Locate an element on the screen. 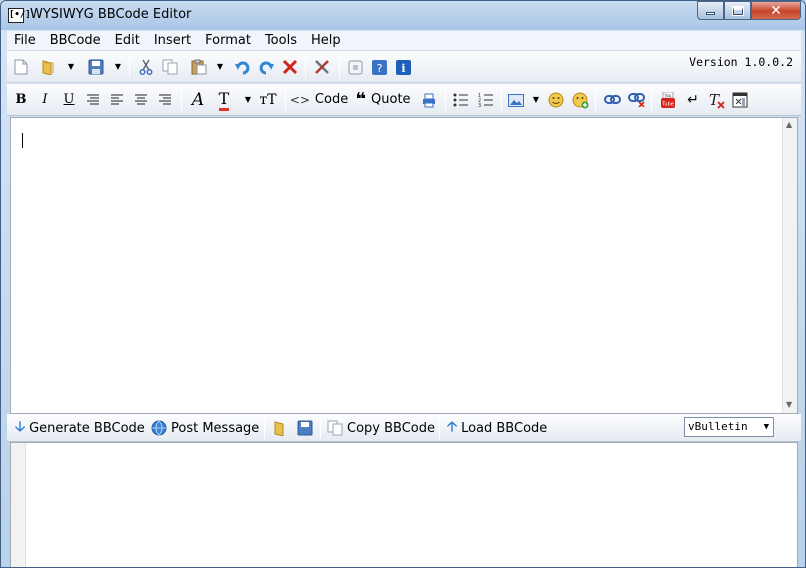 The image size is (806, 568). app-icon: [•/] is located at coordinates (19, 15).